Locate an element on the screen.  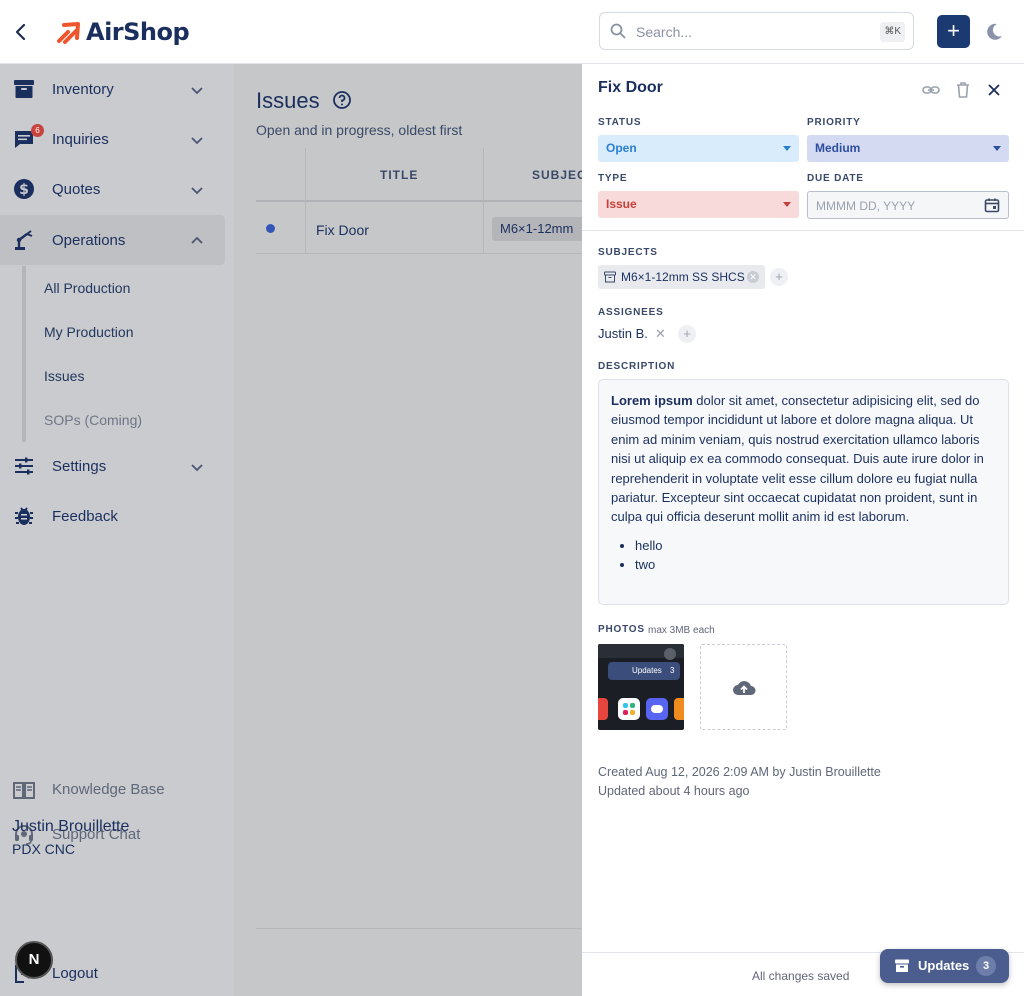
table-header: TITLE SUBJEC is located at coordinates (421, 201).